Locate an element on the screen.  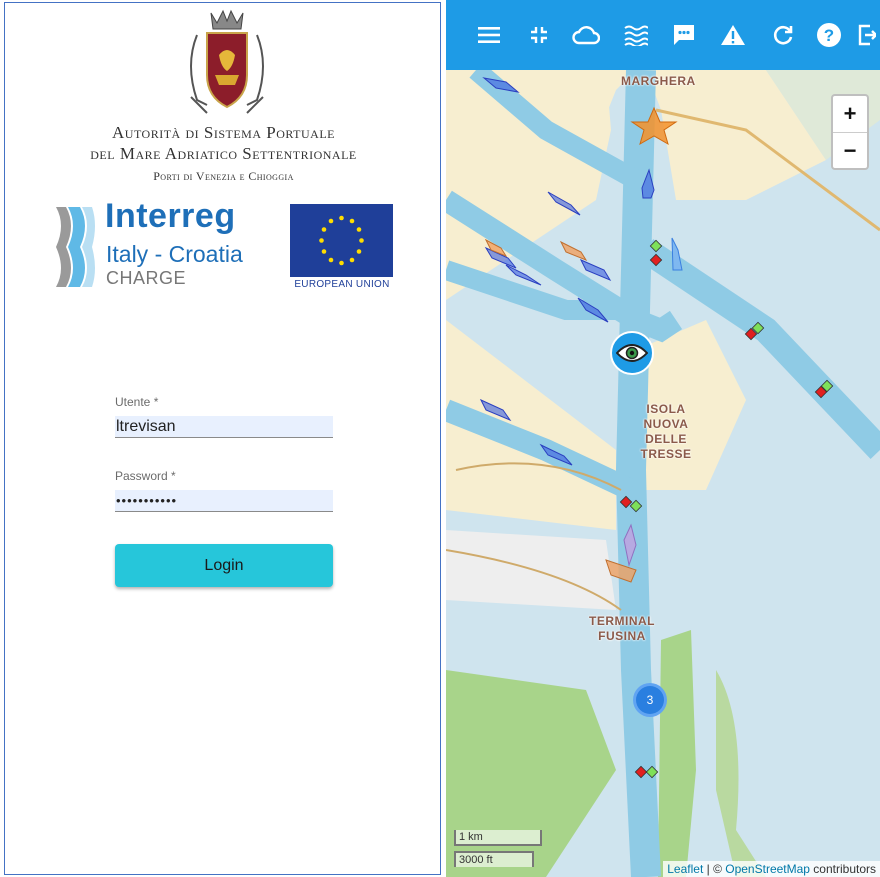
eu-flag-logo is located at coordinates (341, 240).